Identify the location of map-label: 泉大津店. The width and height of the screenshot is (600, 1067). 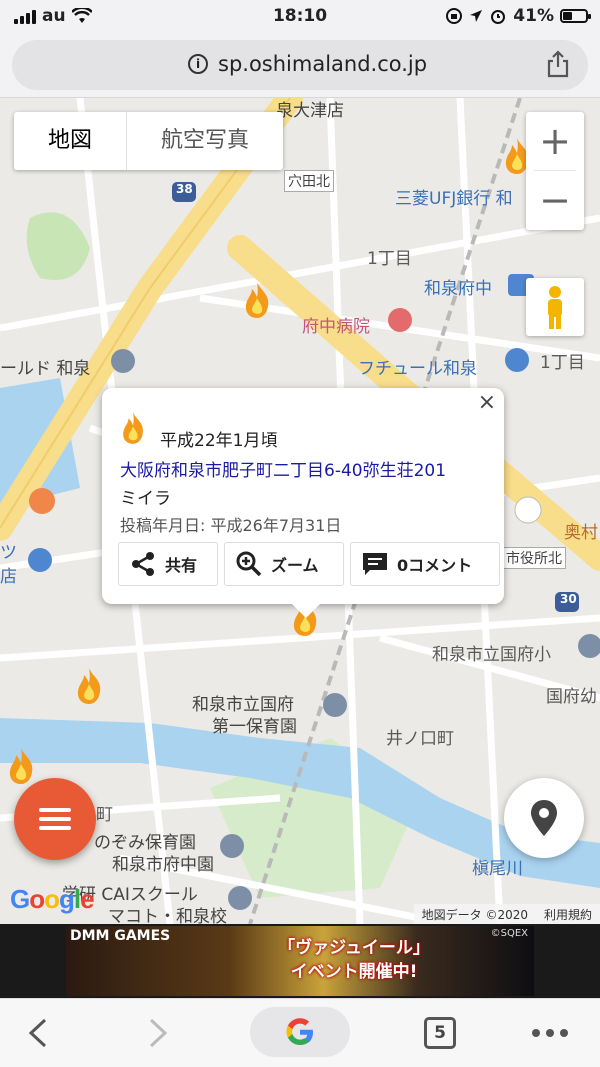
(310, 111).